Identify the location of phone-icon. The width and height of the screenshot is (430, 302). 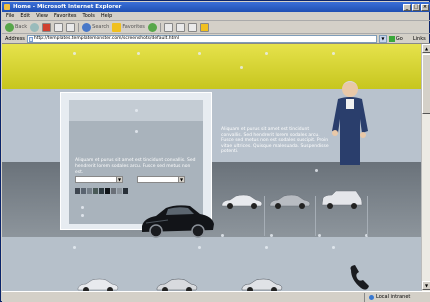
(359, 277).